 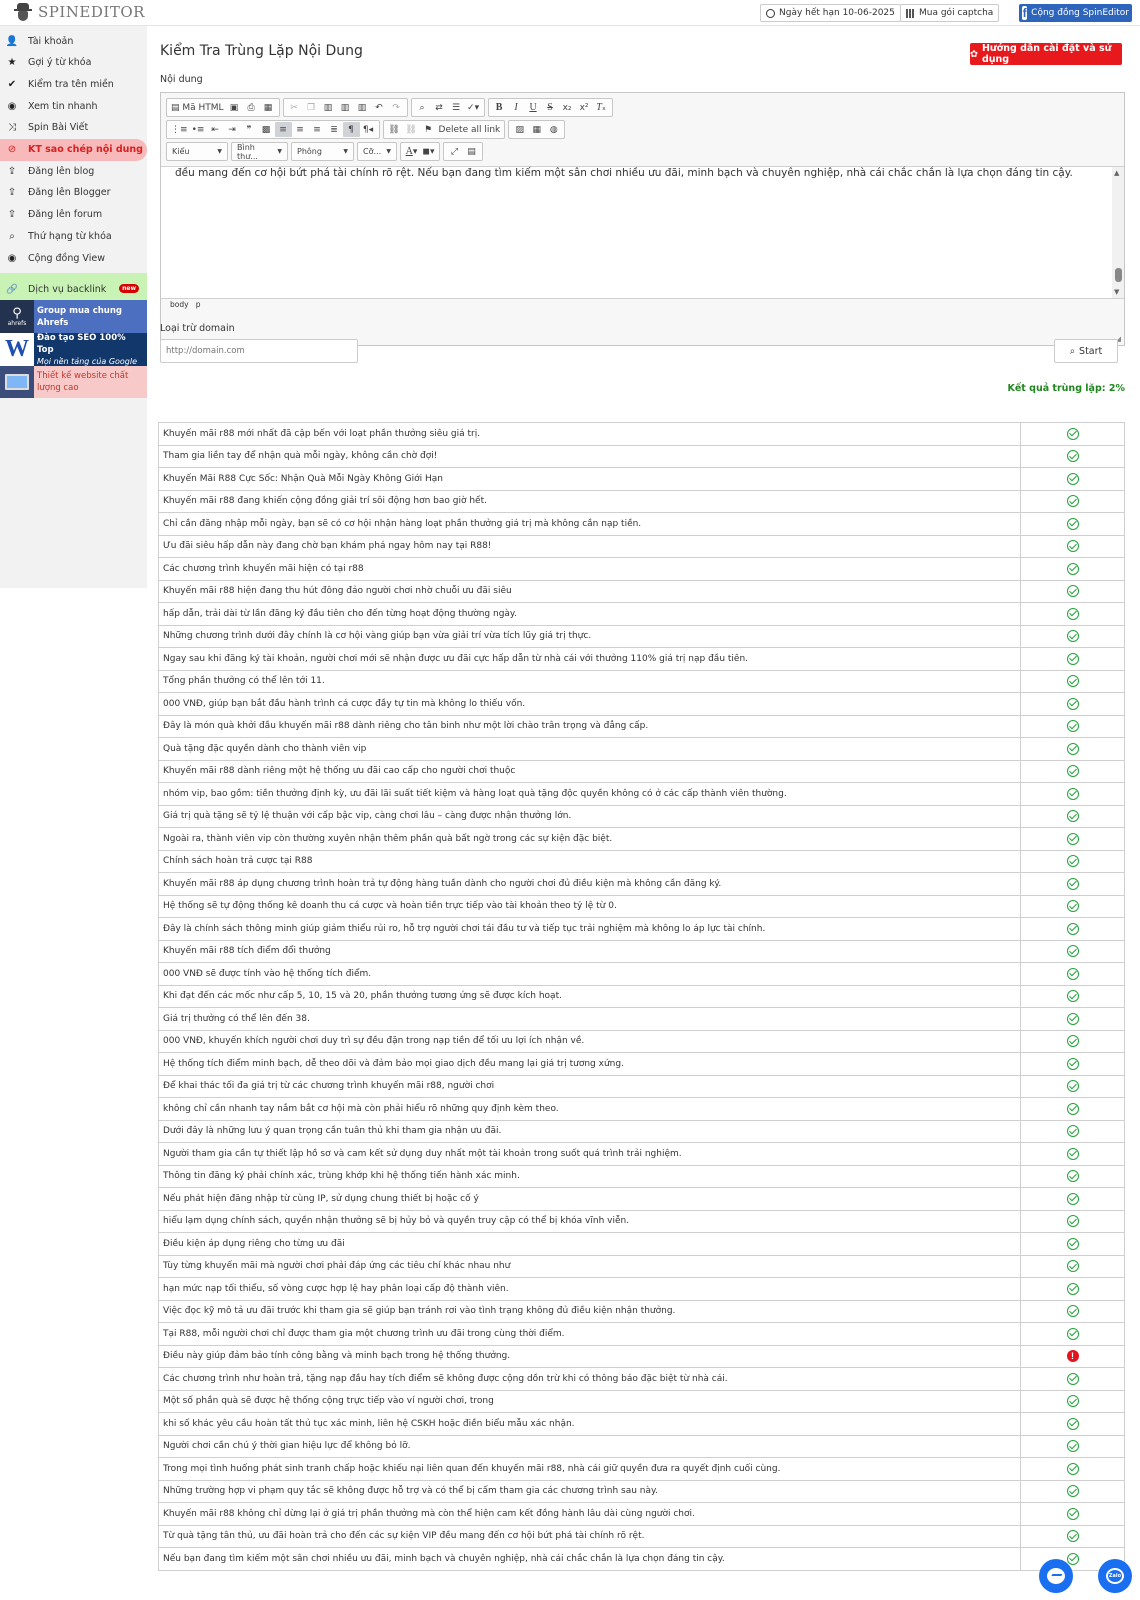 I want to click on select-all-icon: ☰, so click(x=456, y=107).